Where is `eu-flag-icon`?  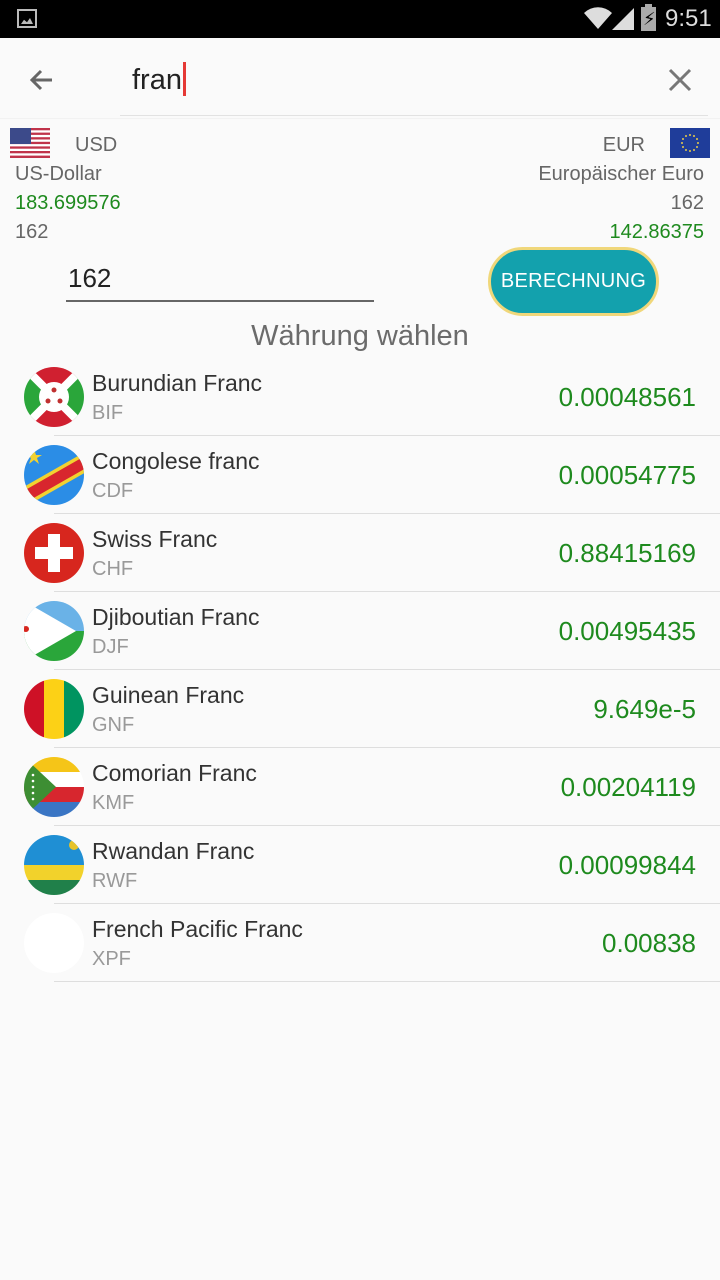
eu-flag-icon is located at coordinates (690, 143).